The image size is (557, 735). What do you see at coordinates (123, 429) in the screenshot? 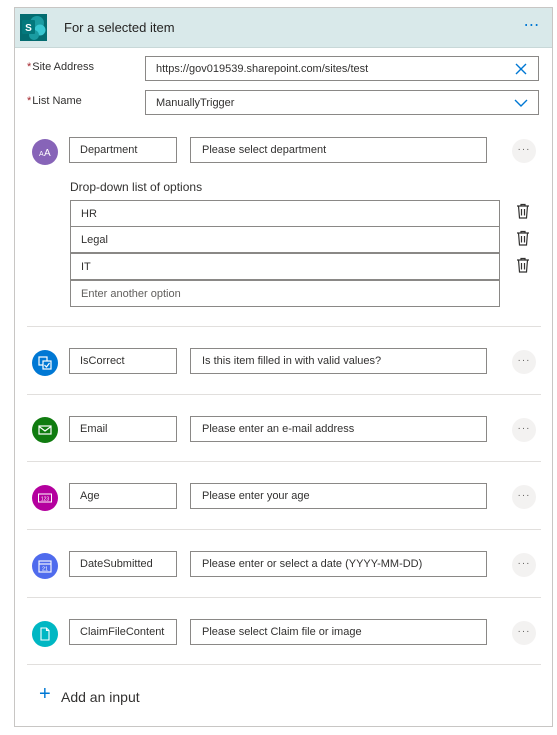
I see `input-name-field: Email` at bounding box center [123, 429].